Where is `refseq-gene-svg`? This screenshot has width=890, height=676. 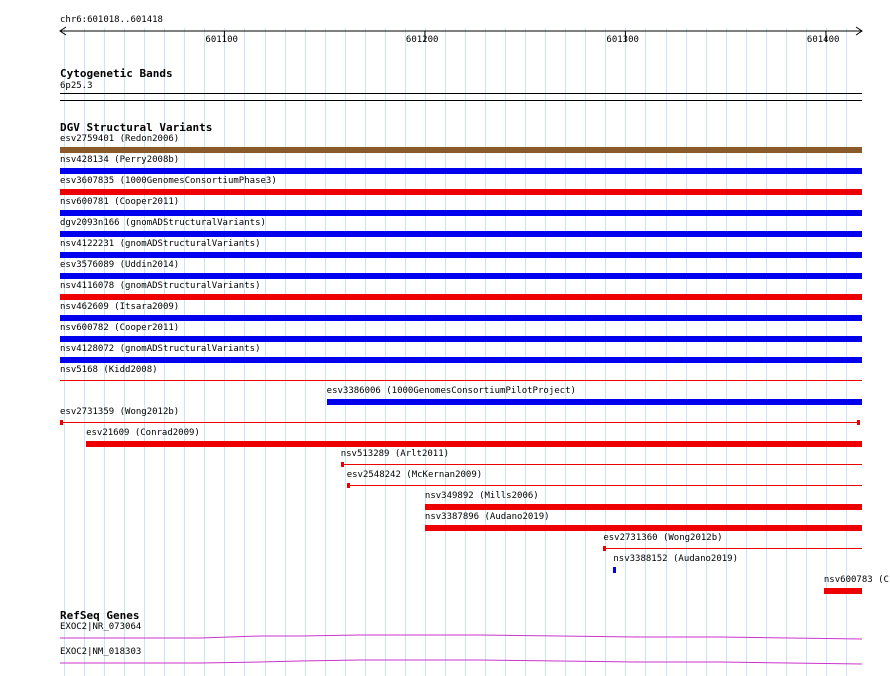 refseq-gene-svg is located at coordinates (461, 649).